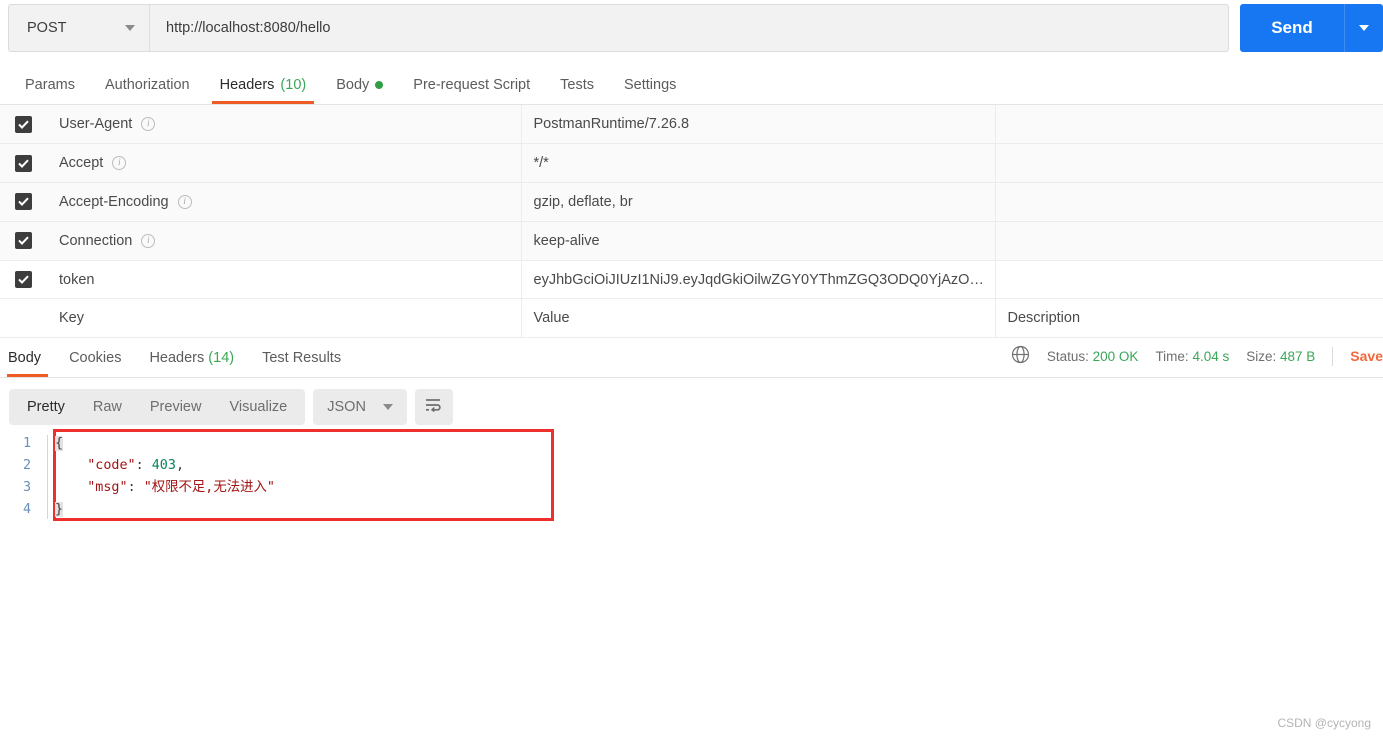 The height and width of the screenshot is (740, 1383). What do you see at coordinates (302, 358) in the screenshot?
I see `tab-label: Test Results` at bounding box center [302, 358].